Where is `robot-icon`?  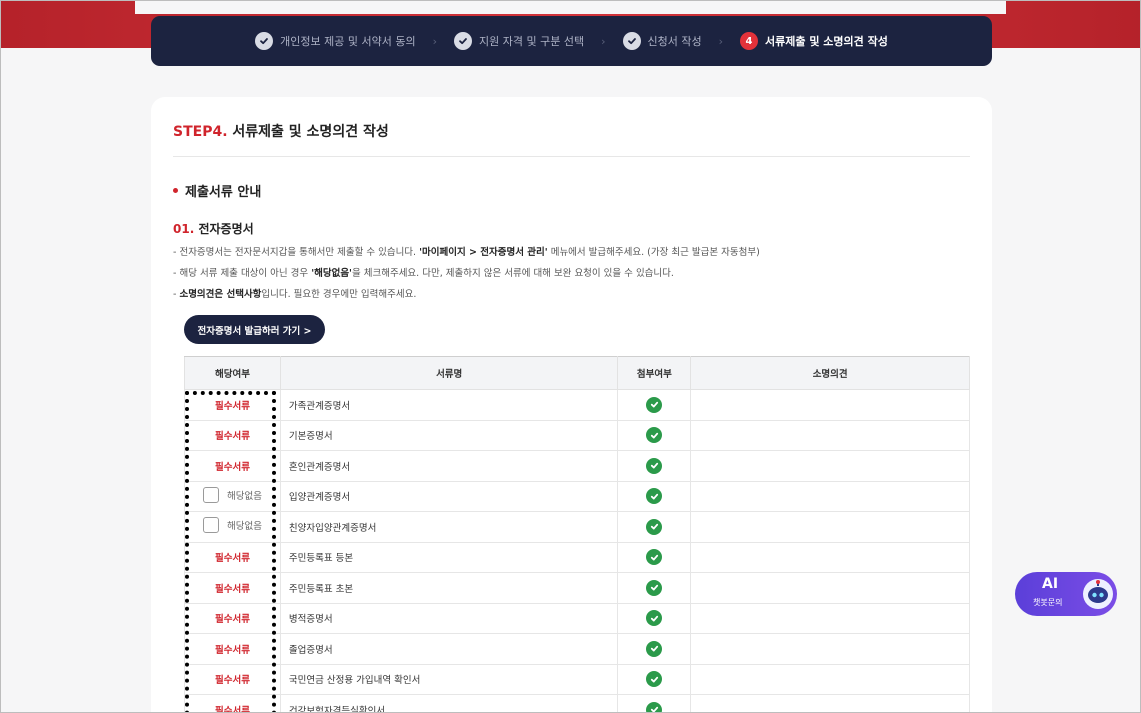
robot-icon is located at coordinates (1098, 596).